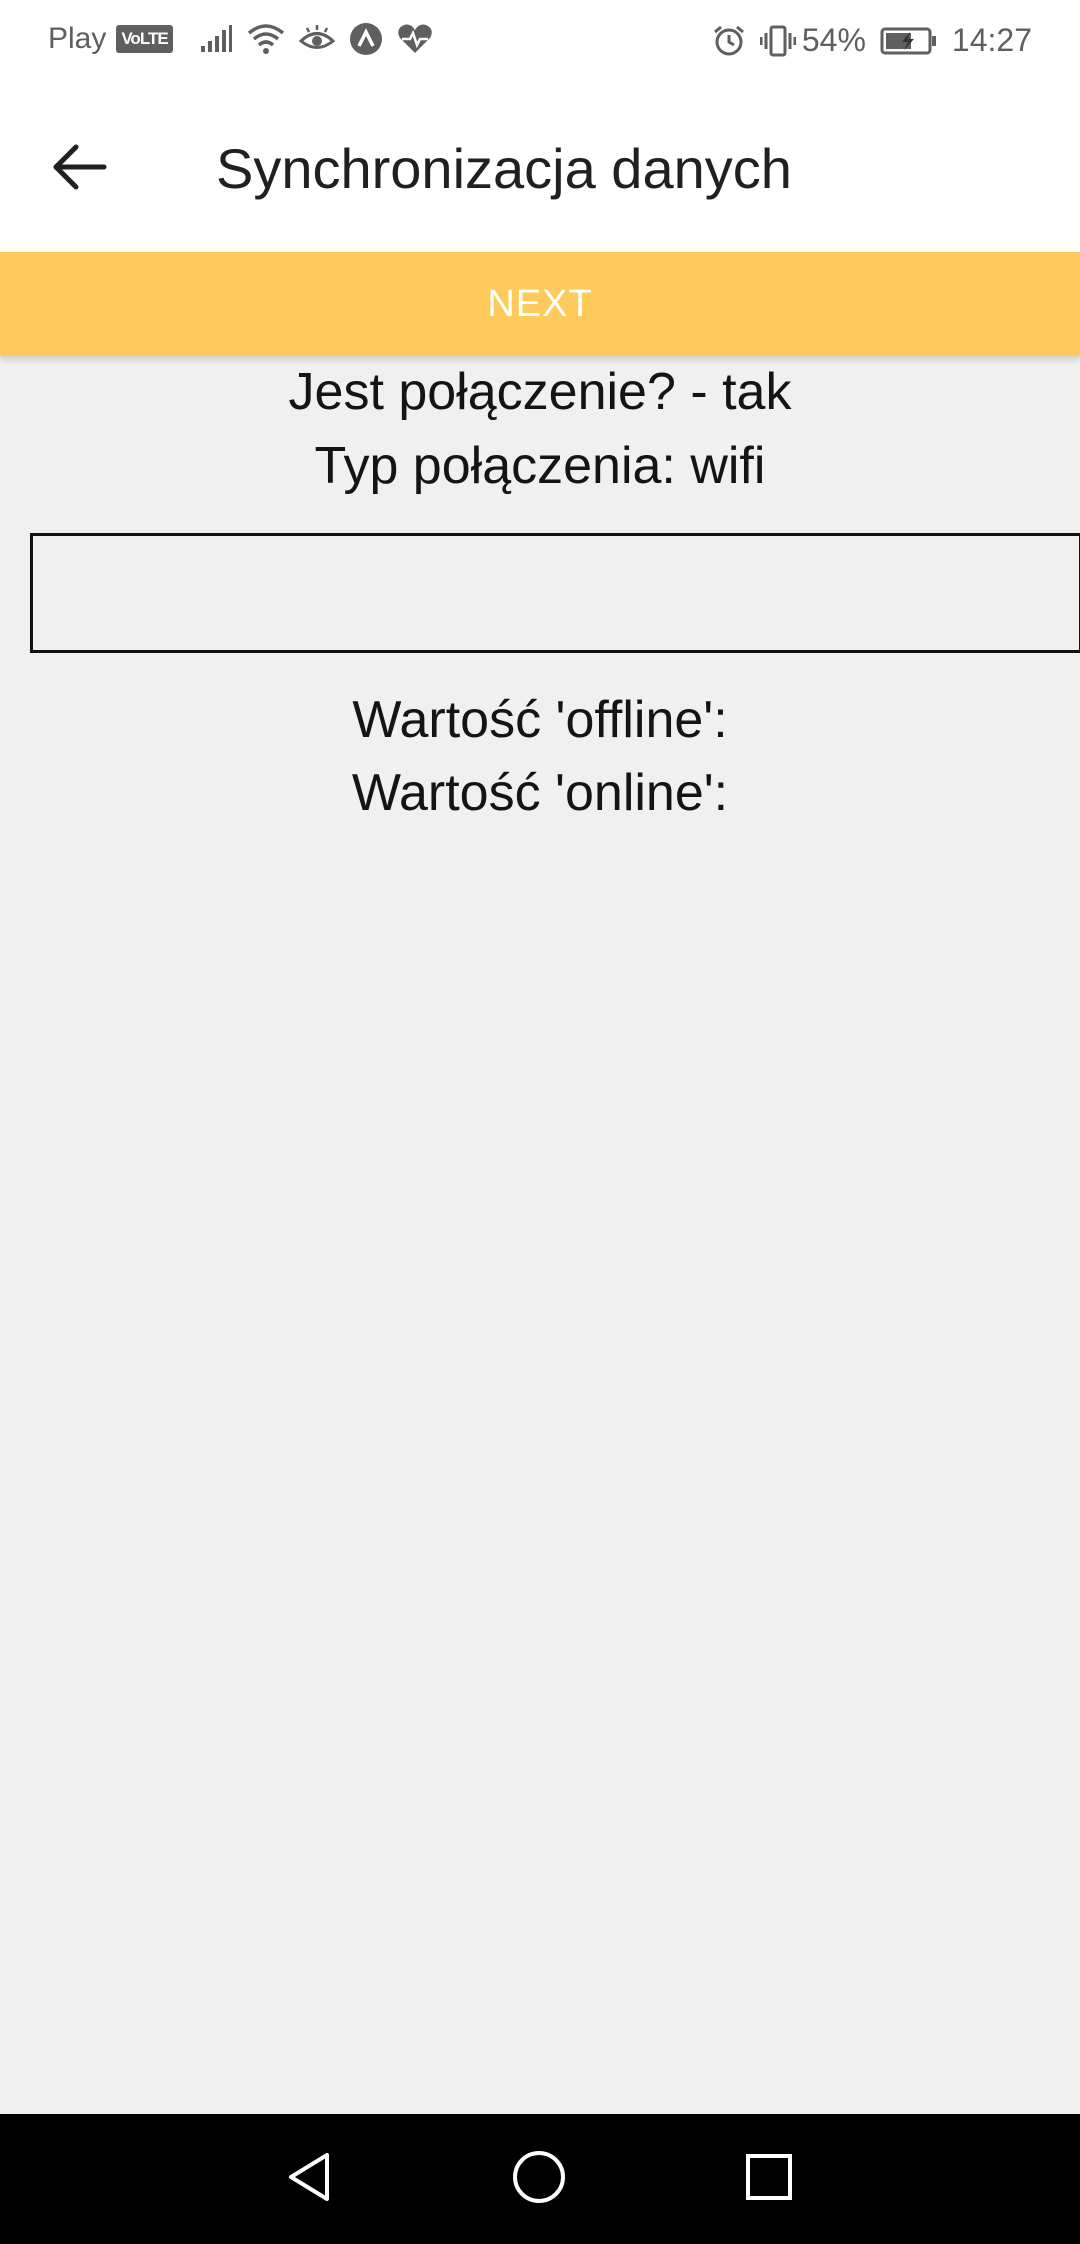 This screenshot has width=1080, height=2244. What do you see at coordinates (366, 39) in the screenshot?
I see `app-icon` at bounding box center [366, 39].